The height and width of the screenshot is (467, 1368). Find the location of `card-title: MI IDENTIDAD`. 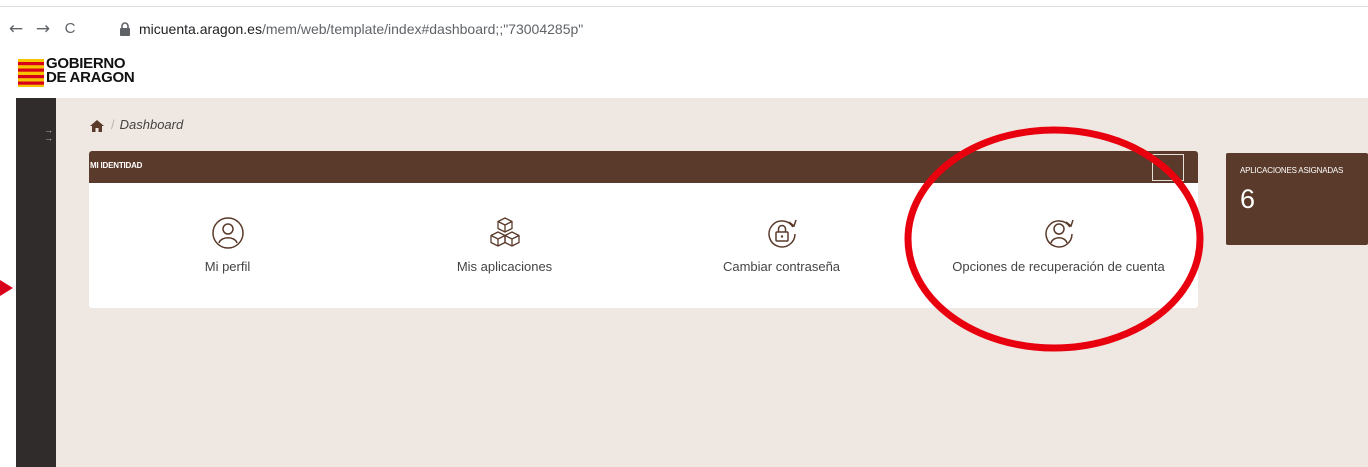

card-title: MI IDENTIDAD is located at coordinates (116, 165).